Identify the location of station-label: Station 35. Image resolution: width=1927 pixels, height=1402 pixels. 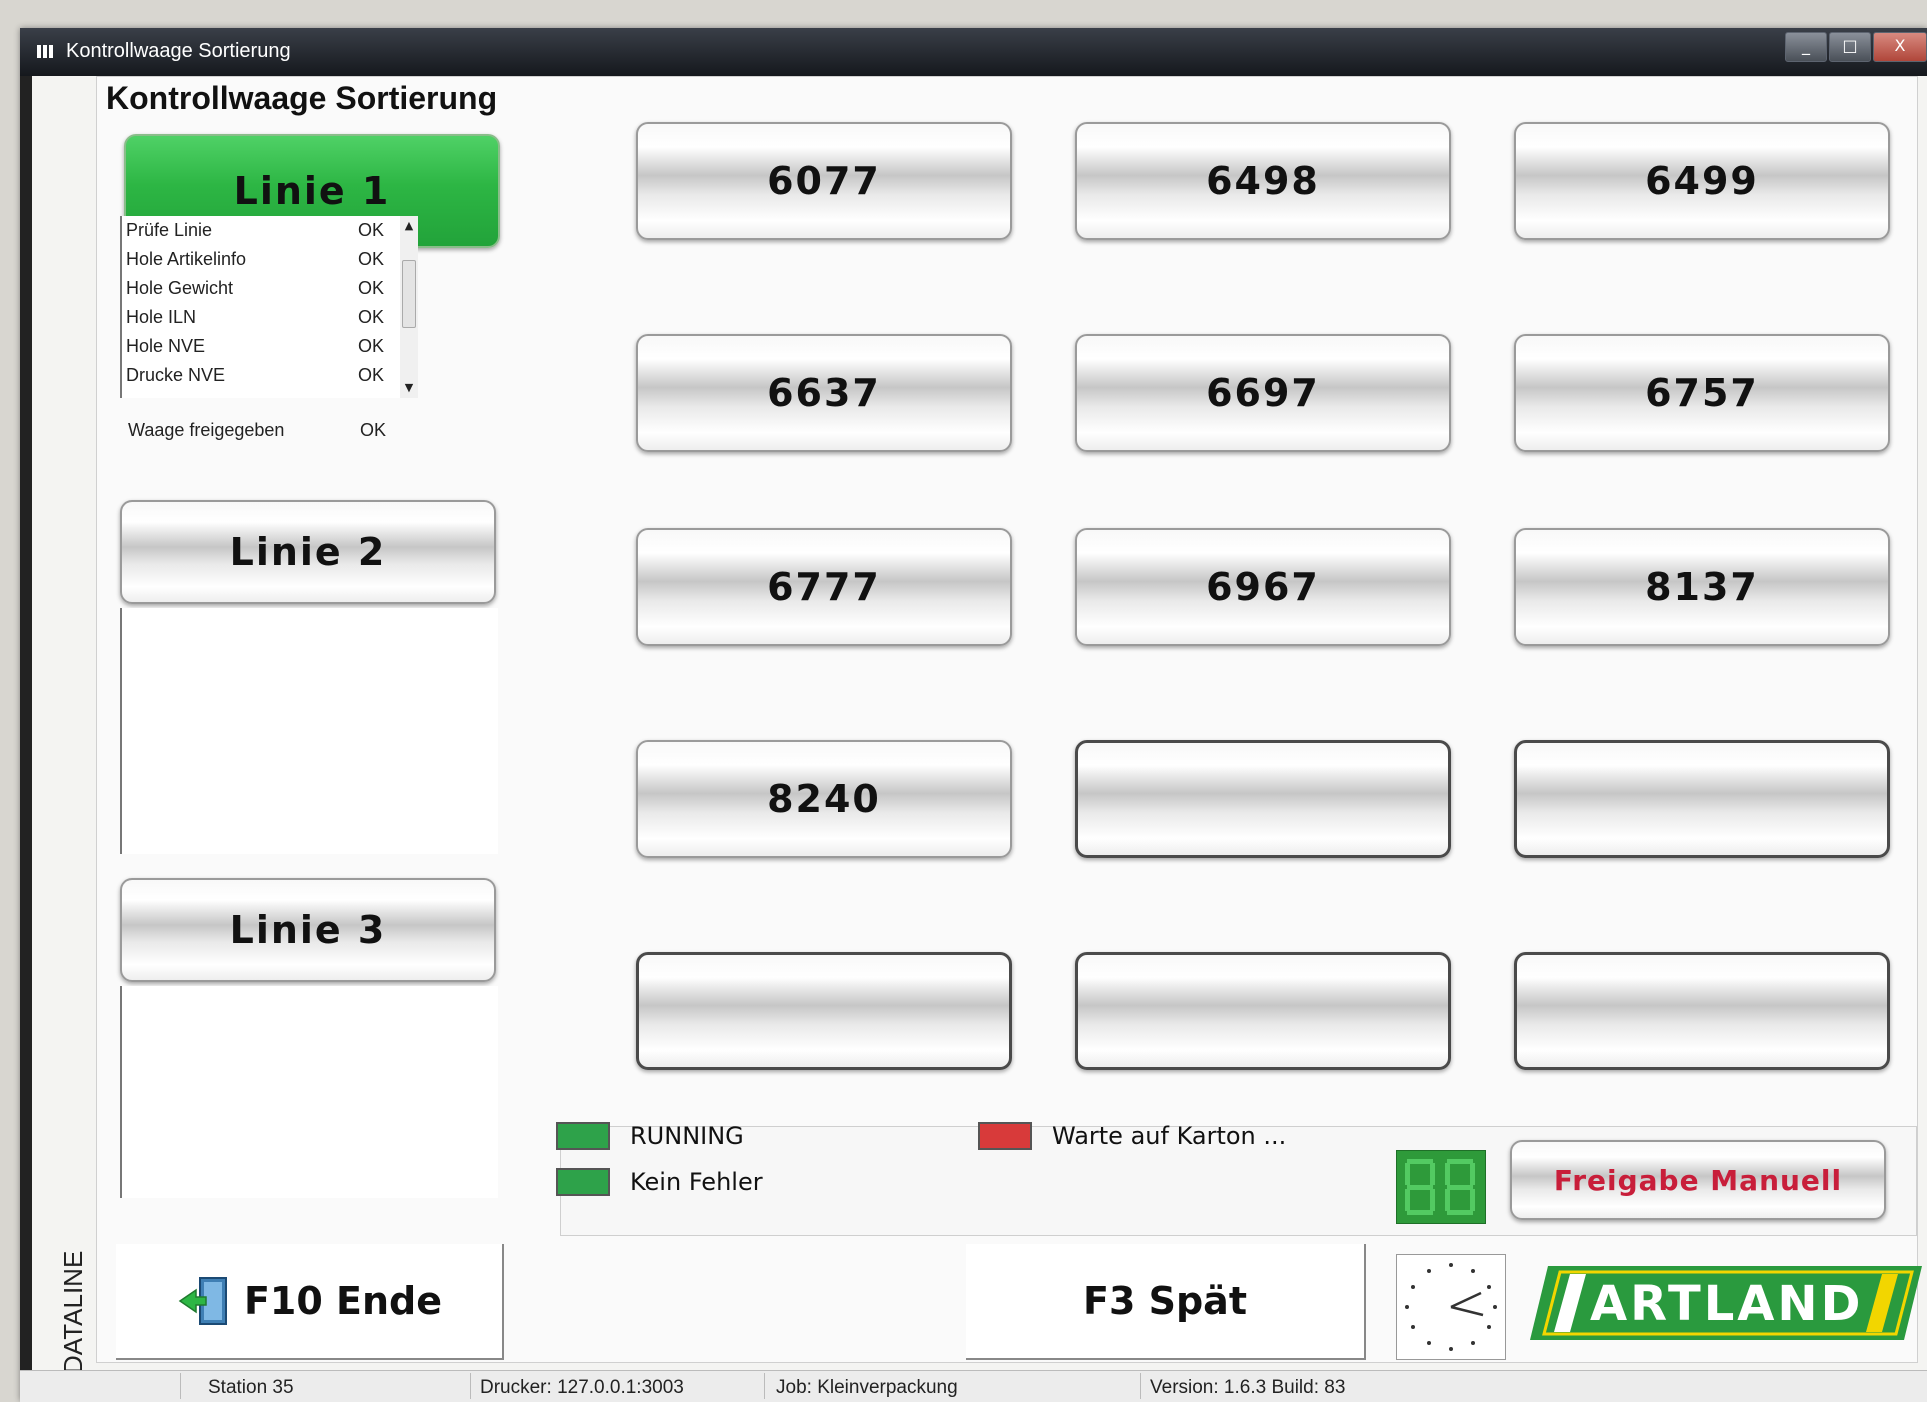
(251, 1387).